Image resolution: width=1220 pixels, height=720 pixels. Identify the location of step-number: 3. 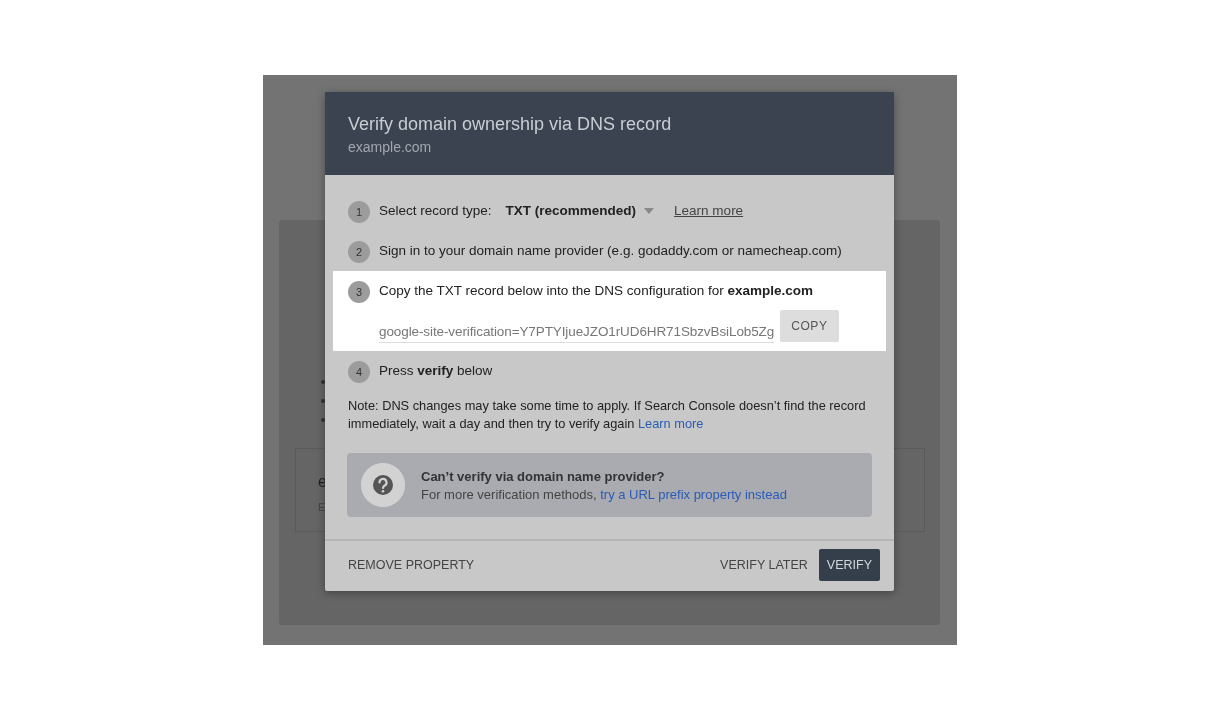
(359, 292).